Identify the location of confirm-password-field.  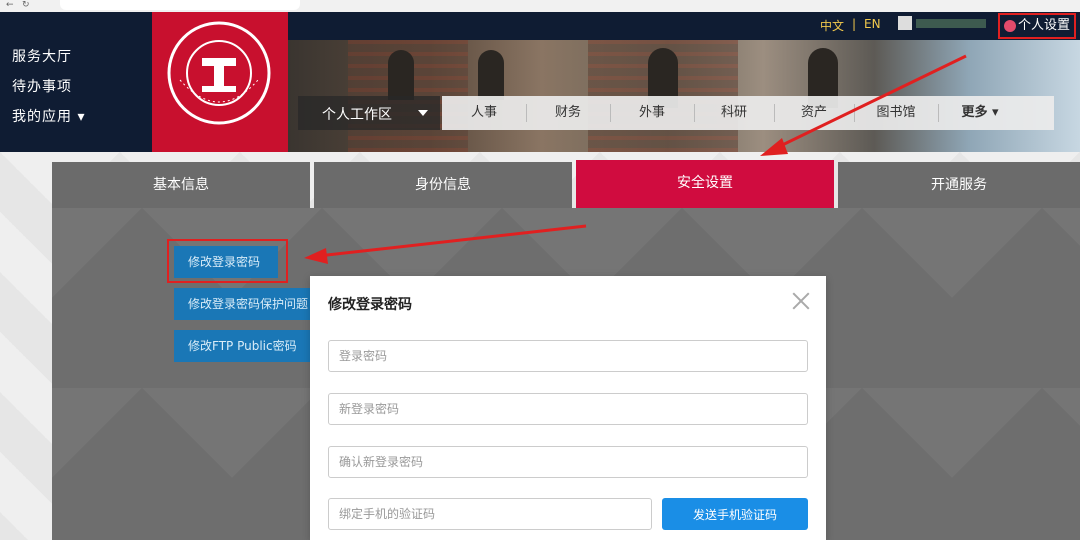
(568, 462).